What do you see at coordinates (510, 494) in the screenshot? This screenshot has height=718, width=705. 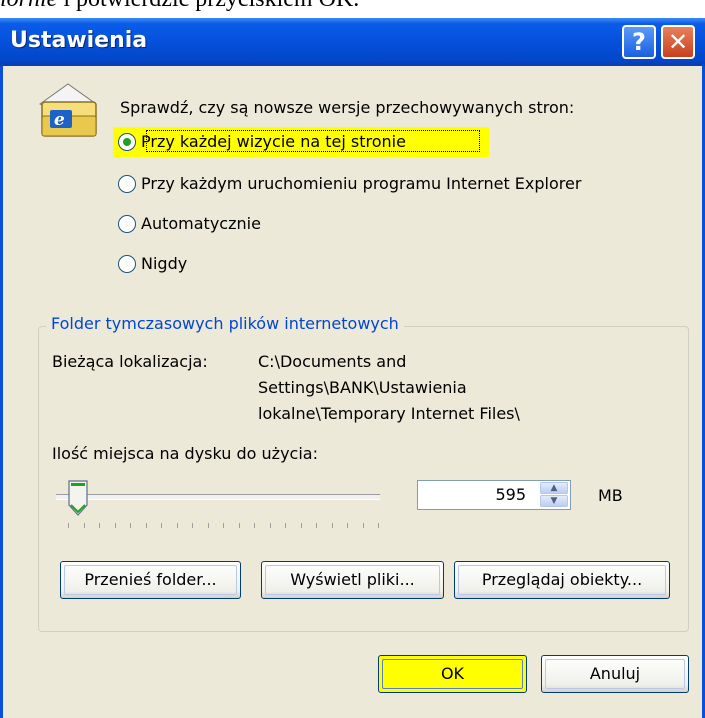 I see `disk-space-value: 595` at bounding box center [510, 494].